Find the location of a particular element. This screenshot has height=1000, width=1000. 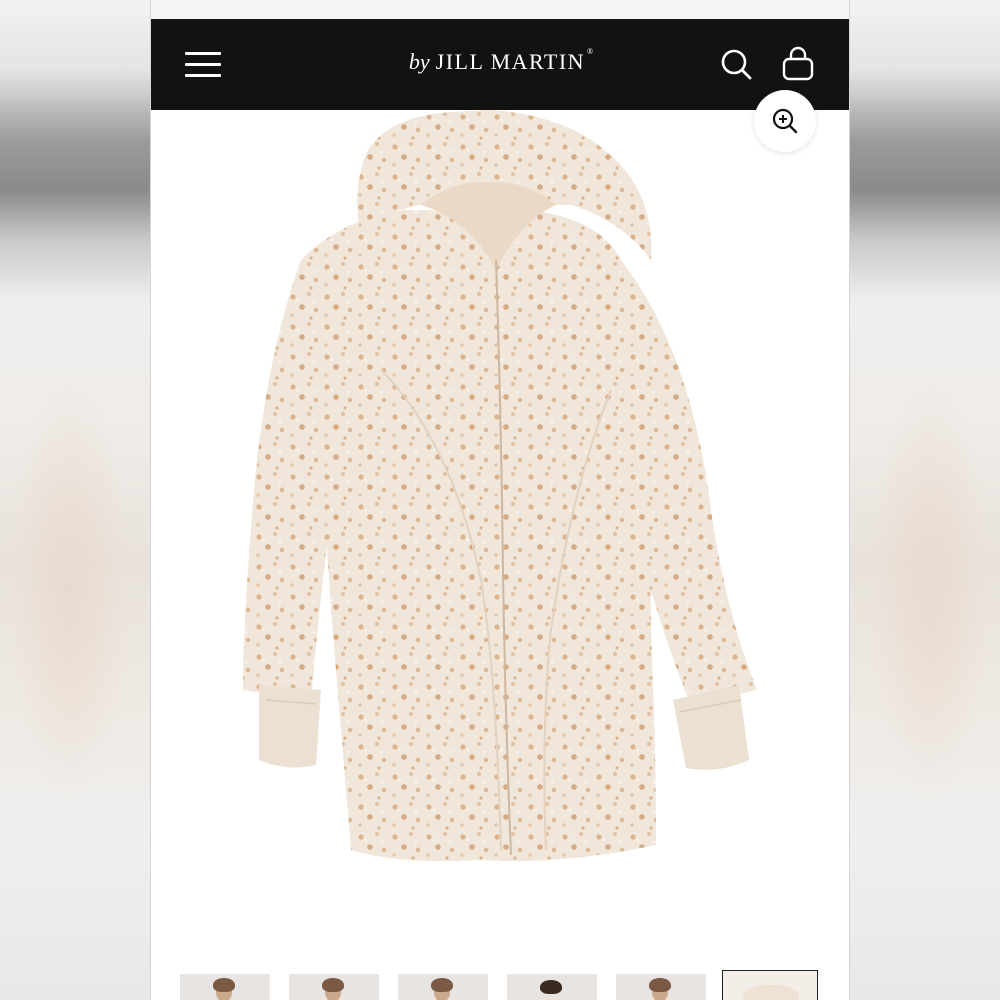

brand-name: JILL MARTIN is located at coordinates (510, 61).